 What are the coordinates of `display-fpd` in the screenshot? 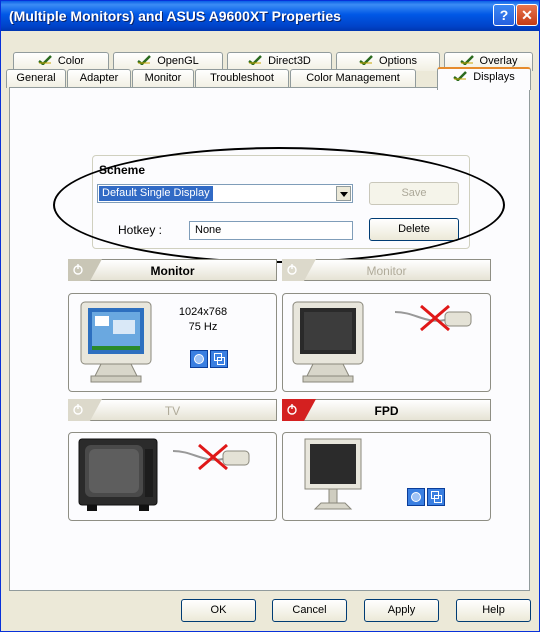 It's located at (386, 476).